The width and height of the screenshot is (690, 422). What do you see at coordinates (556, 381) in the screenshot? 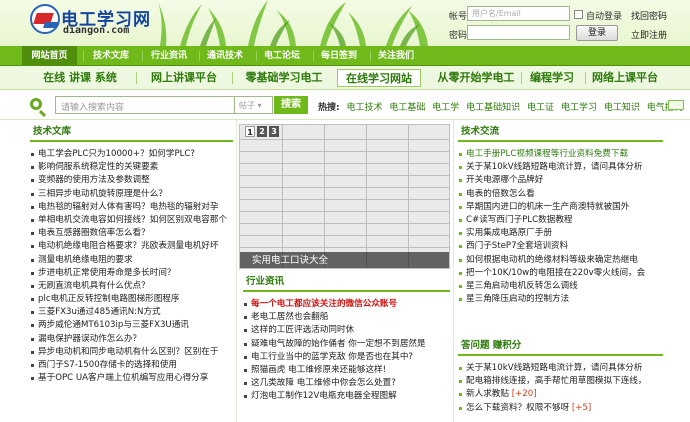
I see `qa-text: 配电箱排线连接，高手帮忙用草图模拟下连线，` at bounding box center [556, 381].